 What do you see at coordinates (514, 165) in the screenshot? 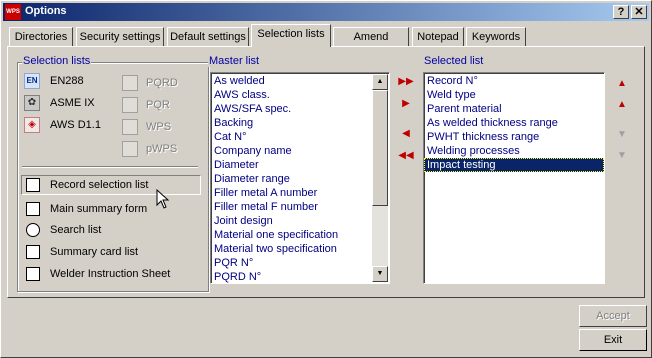
I see `selected-list-item: Impact testing` at bounding box center [514, 165].